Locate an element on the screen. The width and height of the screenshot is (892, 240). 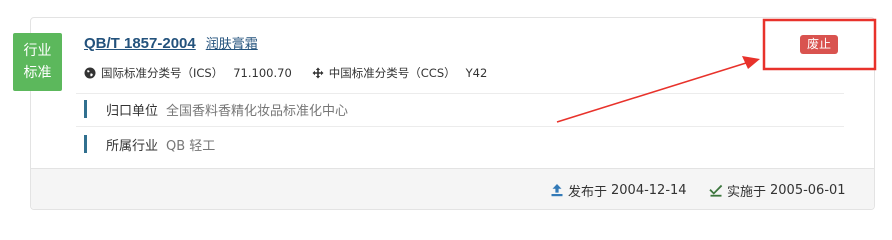
status-badge-abolished: 废止 is located at coordinates (819, 44).